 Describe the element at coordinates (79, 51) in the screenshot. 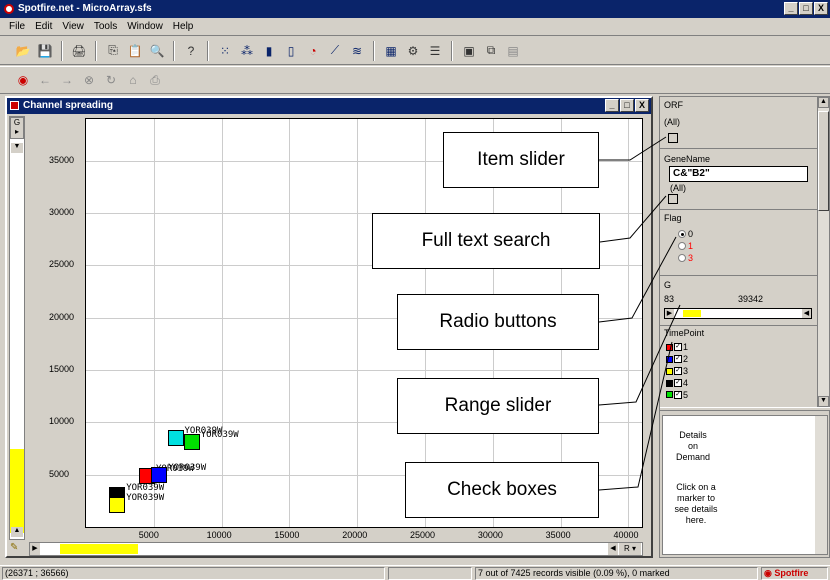

I see `print-icon: 🖨` at that location.